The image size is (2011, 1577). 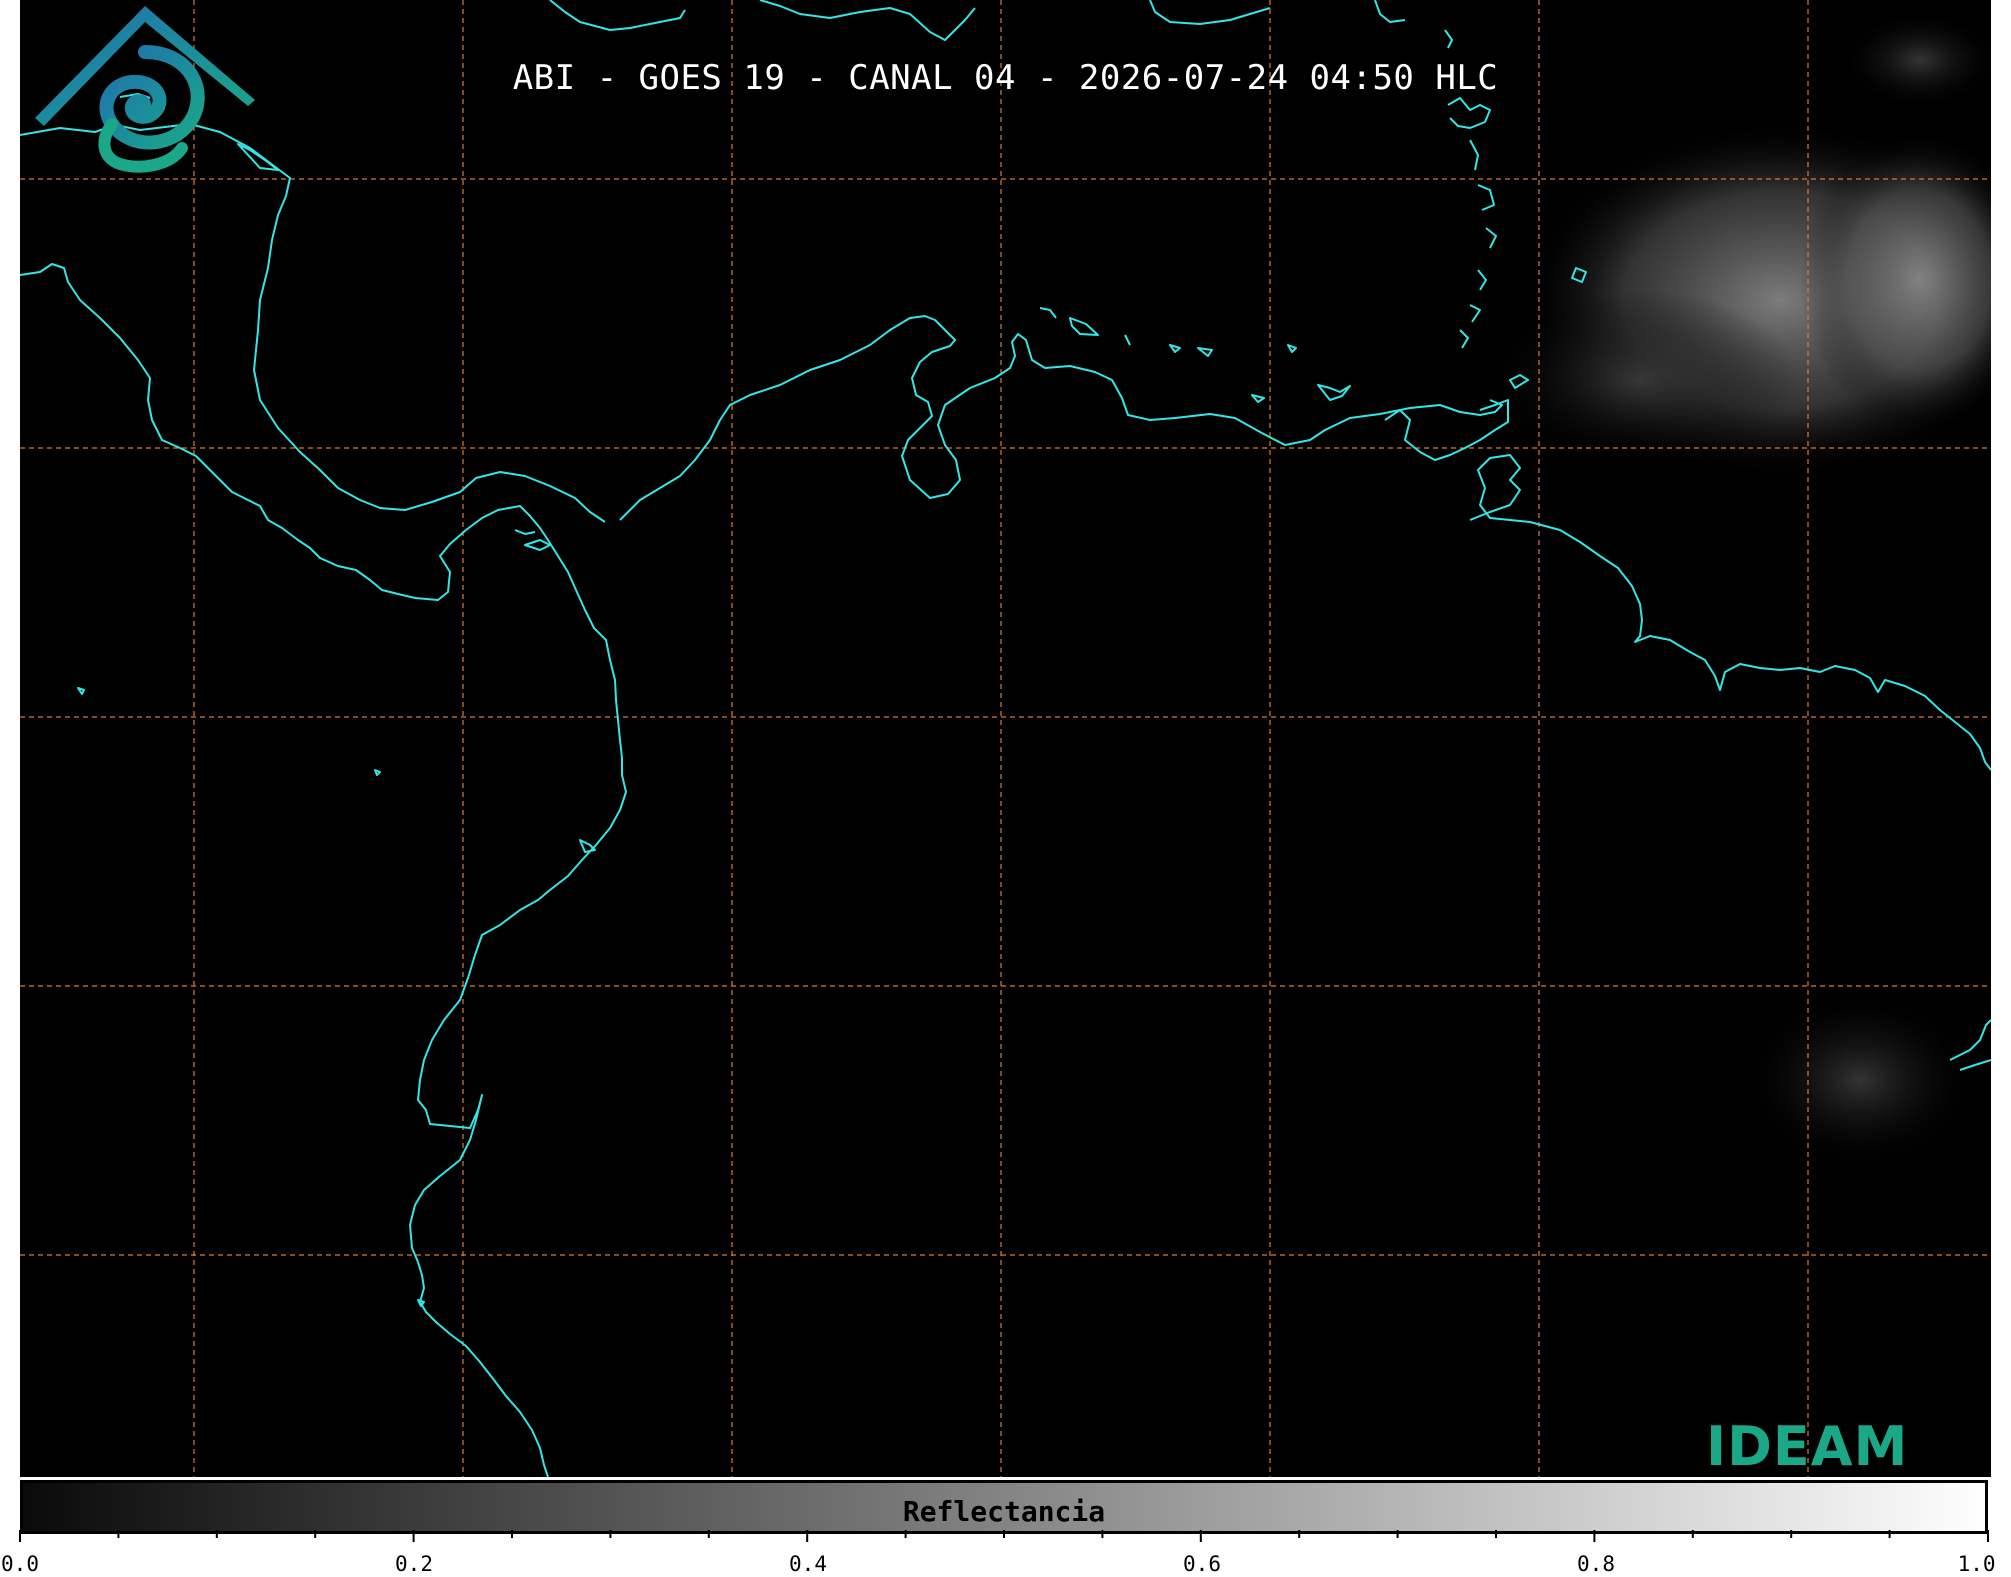 What do you see at coordinates (145, 89) in the screenshot?
I see `ideam-logo` at bounding box center [145, 89].